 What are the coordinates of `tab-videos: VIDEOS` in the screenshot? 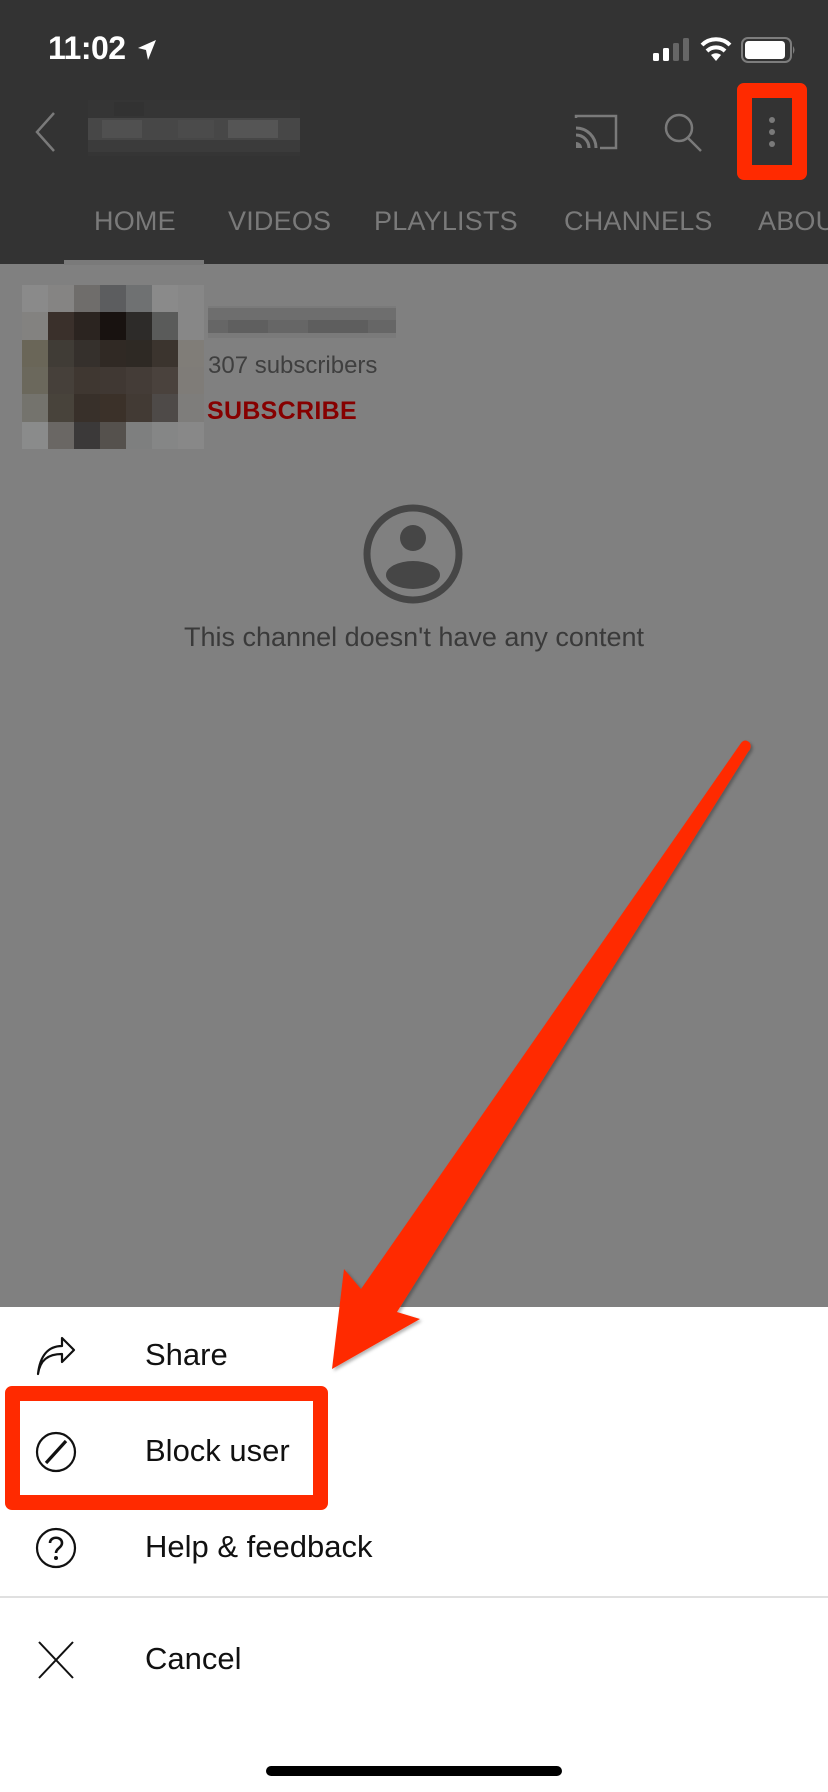 It's located at (279, 221).